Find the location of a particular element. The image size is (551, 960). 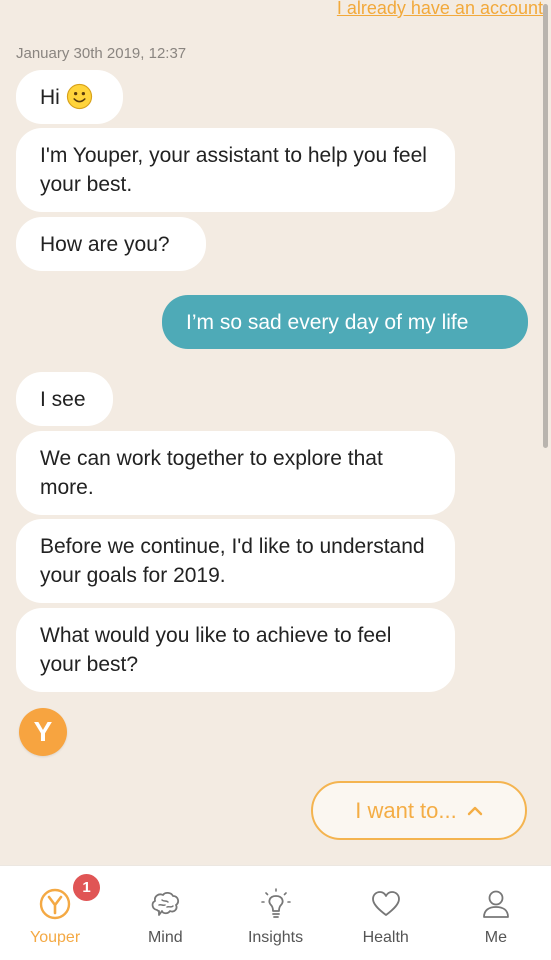

tab-insights: Insights is located at coordinates (275, 913).